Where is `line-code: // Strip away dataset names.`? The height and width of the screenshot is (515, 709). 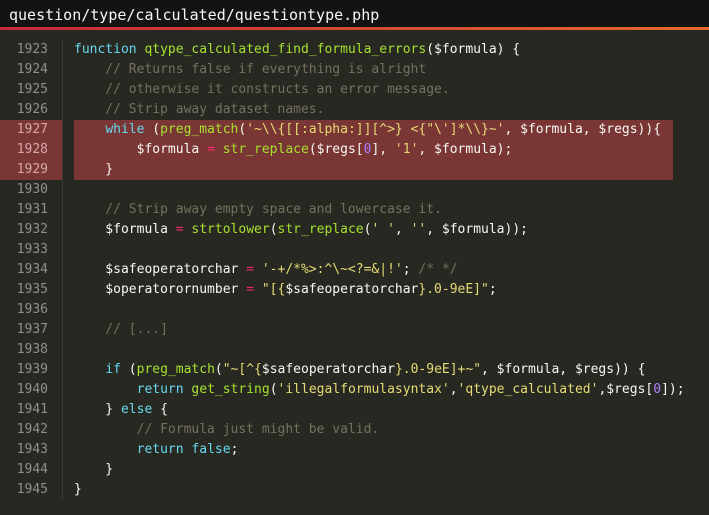
line-code: // Strip away dataset names. is located at coordinates (391, 110).